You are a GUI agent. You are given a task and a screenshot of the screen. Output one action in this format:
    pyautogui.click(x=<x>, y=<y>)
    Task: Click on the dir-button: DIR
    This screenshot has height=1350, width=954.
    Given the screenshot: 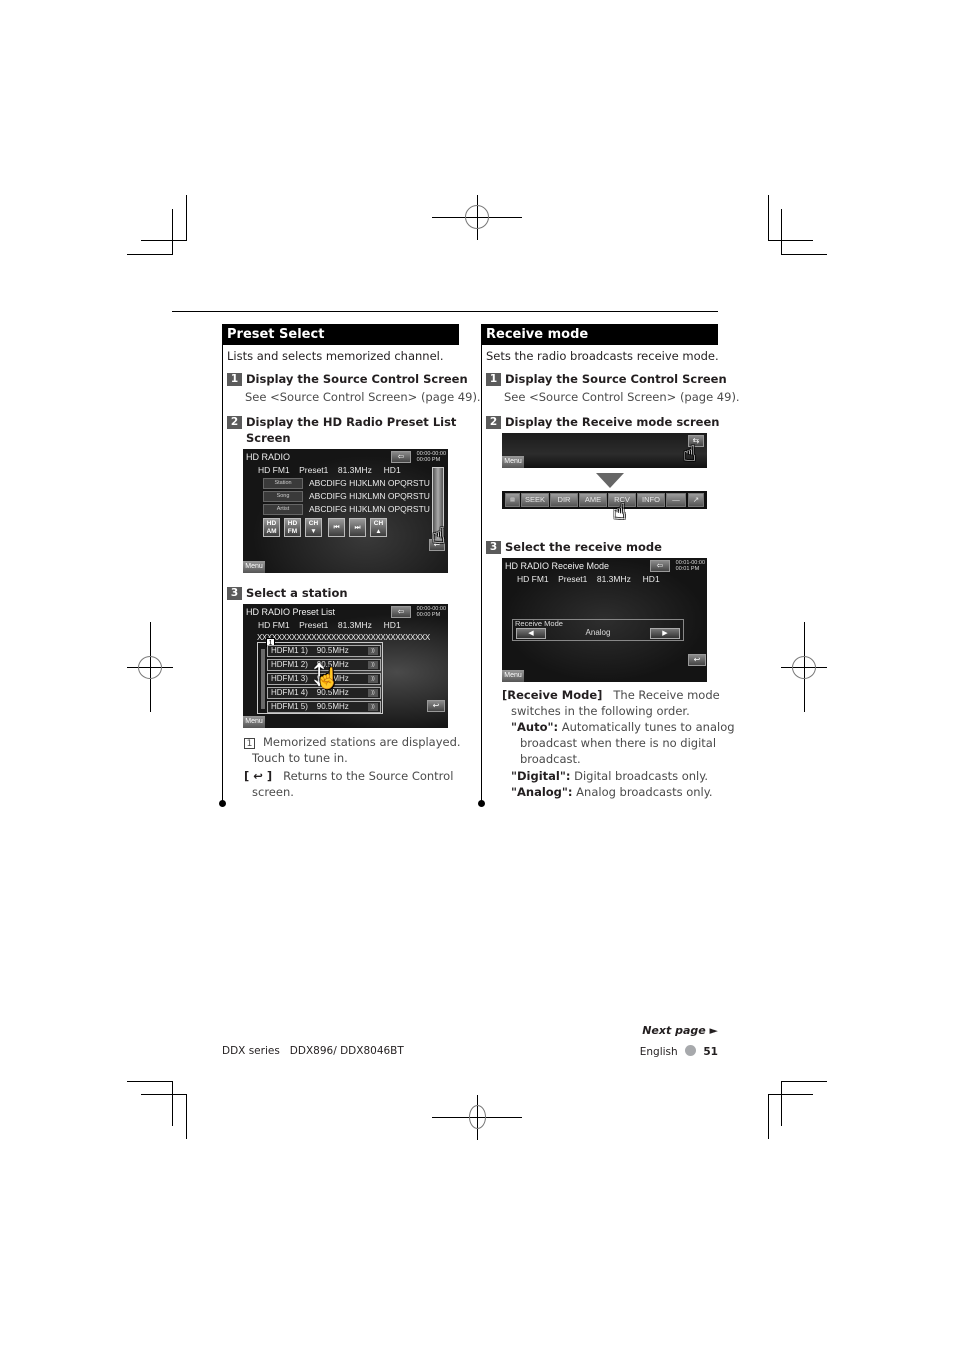 What is the action you would take?
    pyautogui.click(x=564, y=500)
    